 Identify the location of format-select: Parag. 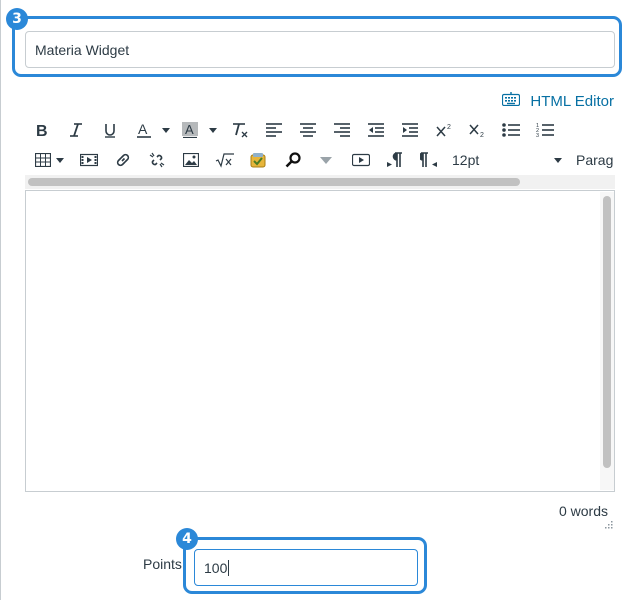
(595, 160).